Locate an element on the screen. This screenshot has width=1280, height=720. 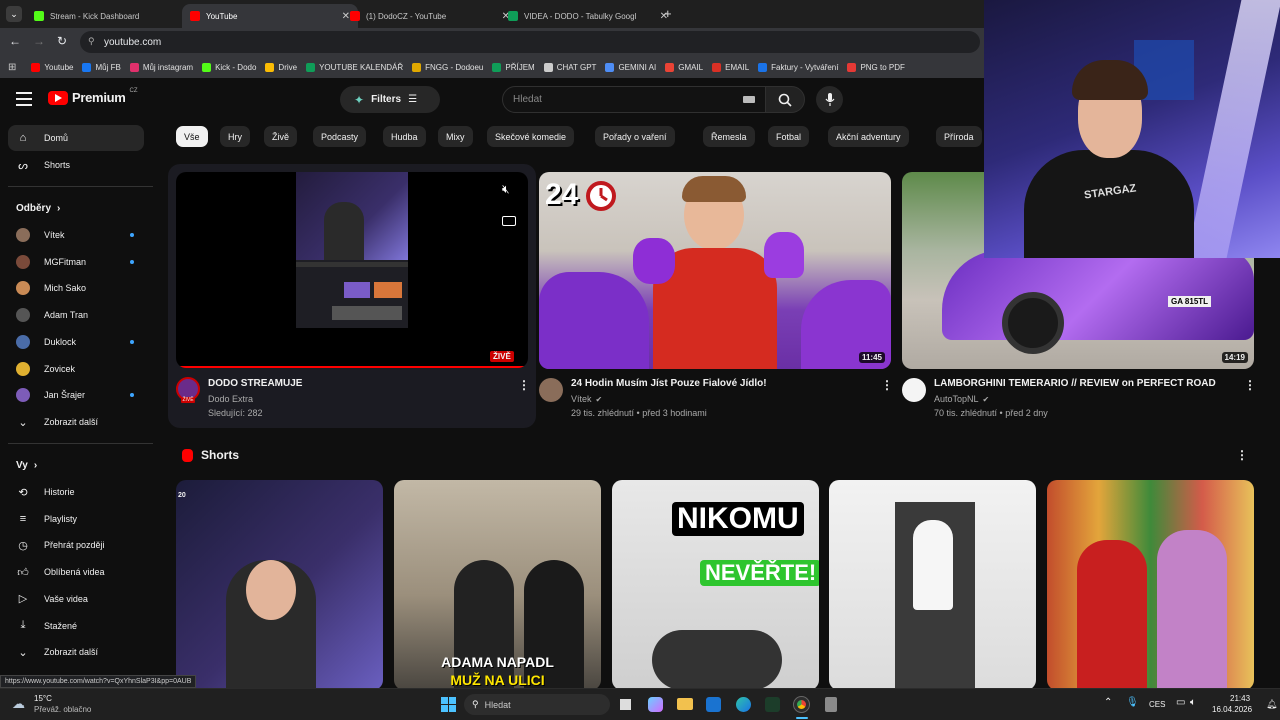
chip-3: Podcasty is located at coordinates (340, 136).